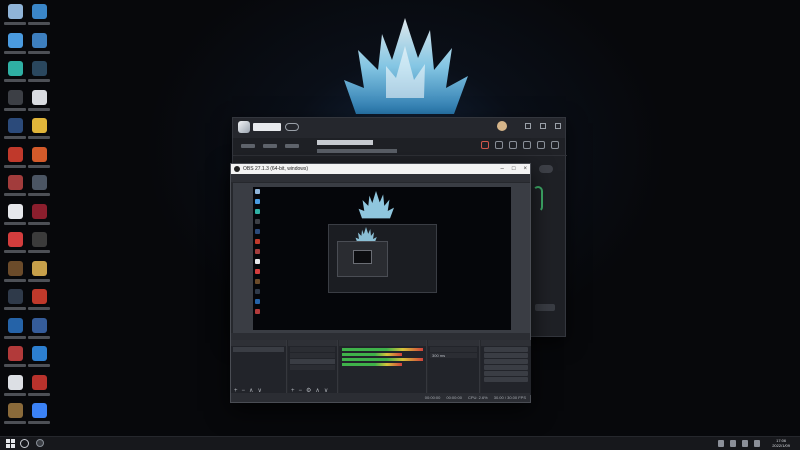 The width and height of the screenshot is (800, 450). What do you see at coordinates (453, 355) in the screenshot?
I see `transition-duration: 300 ms` at bounding box center [453, 355].